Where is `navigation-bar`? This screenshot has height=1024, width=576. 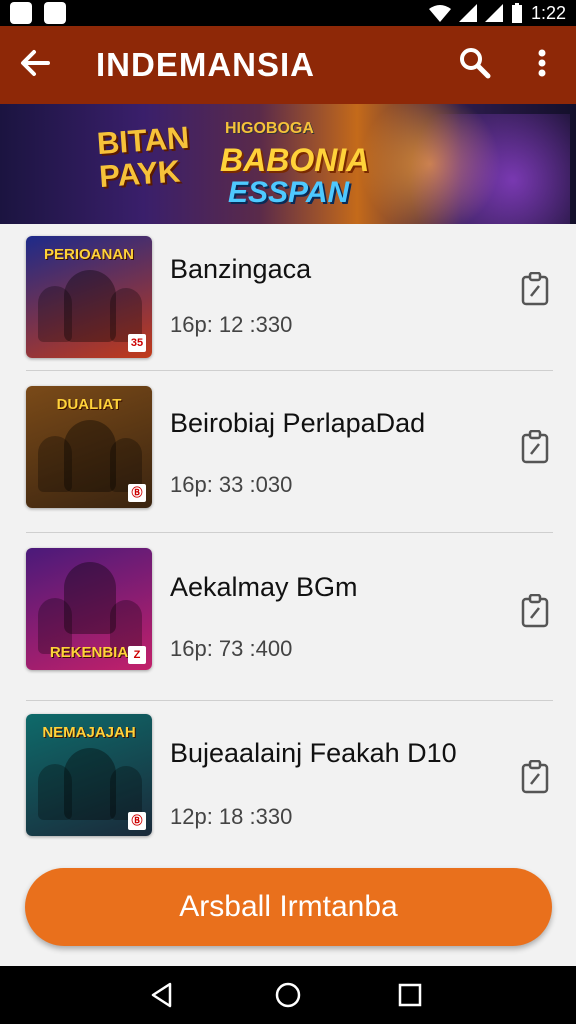
navigation-bar is located at coordinates (288, 995).